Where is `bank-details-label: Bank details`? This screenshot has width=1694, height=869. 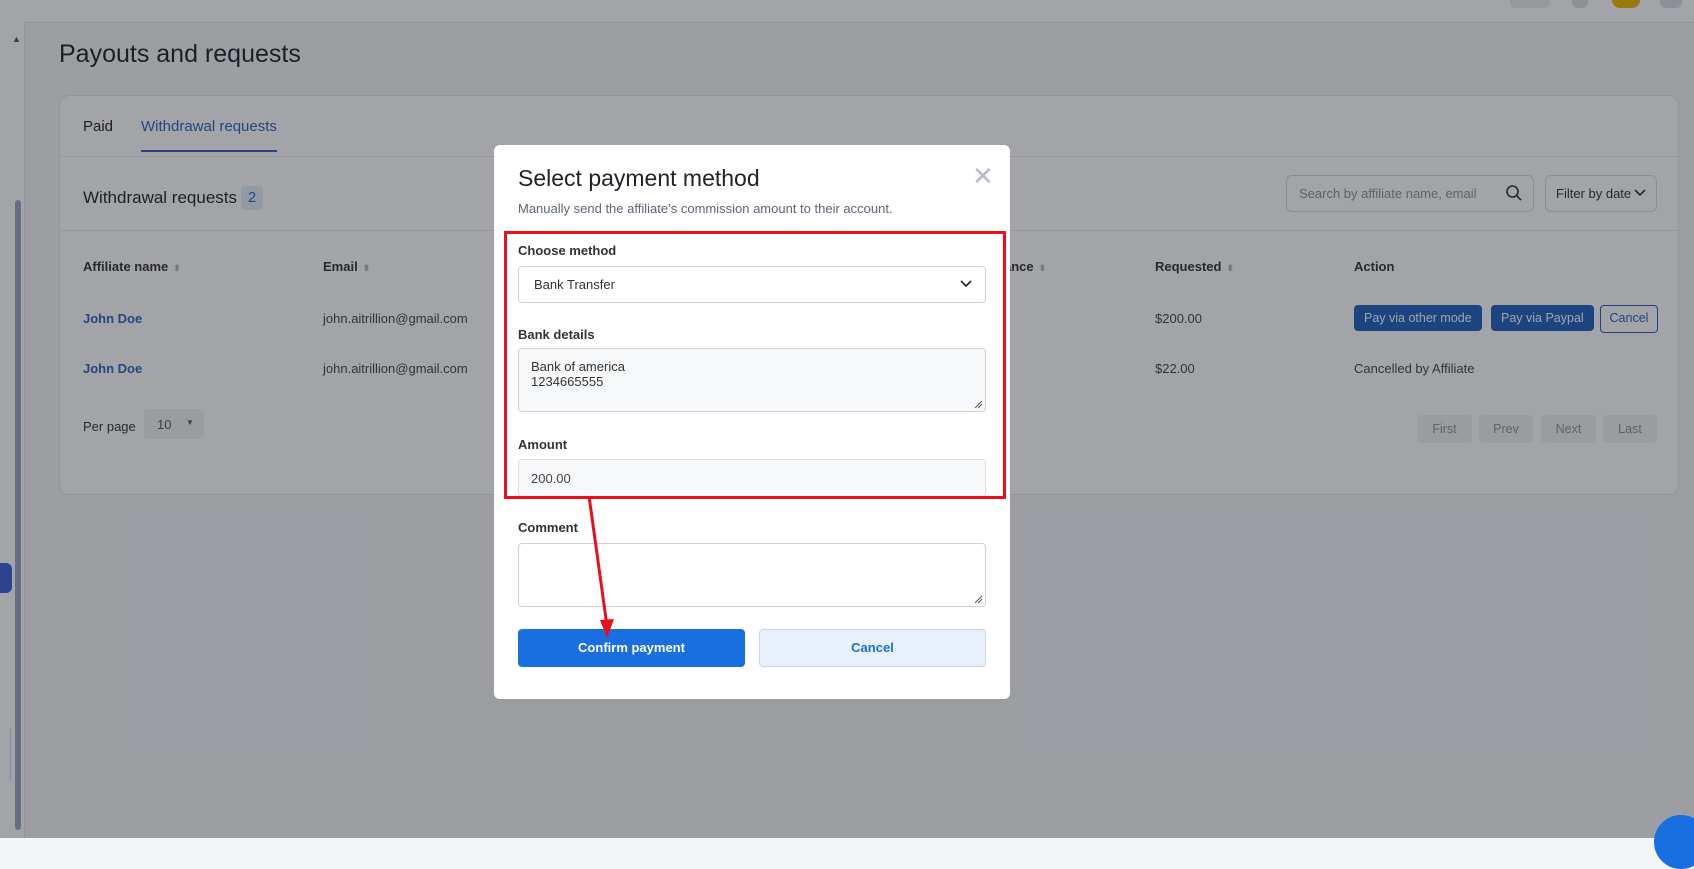
bank-details-label: Bank details is located at coordinates (556, 334).